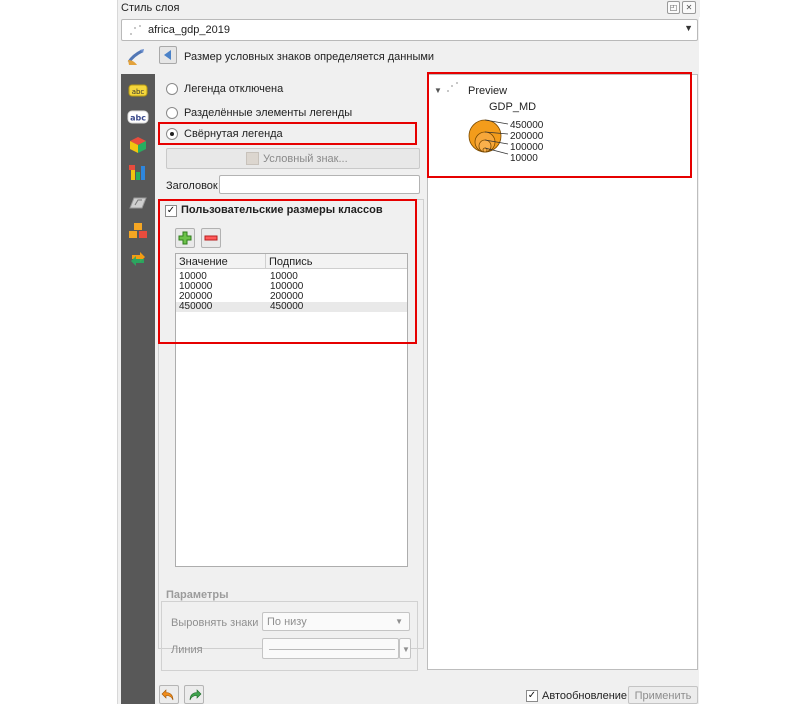 This screenshot has height=704, width=812. What do you see at coordinates (138, 259) in the screenshot?
I see `history-icon` at bounding box center [138, 259].